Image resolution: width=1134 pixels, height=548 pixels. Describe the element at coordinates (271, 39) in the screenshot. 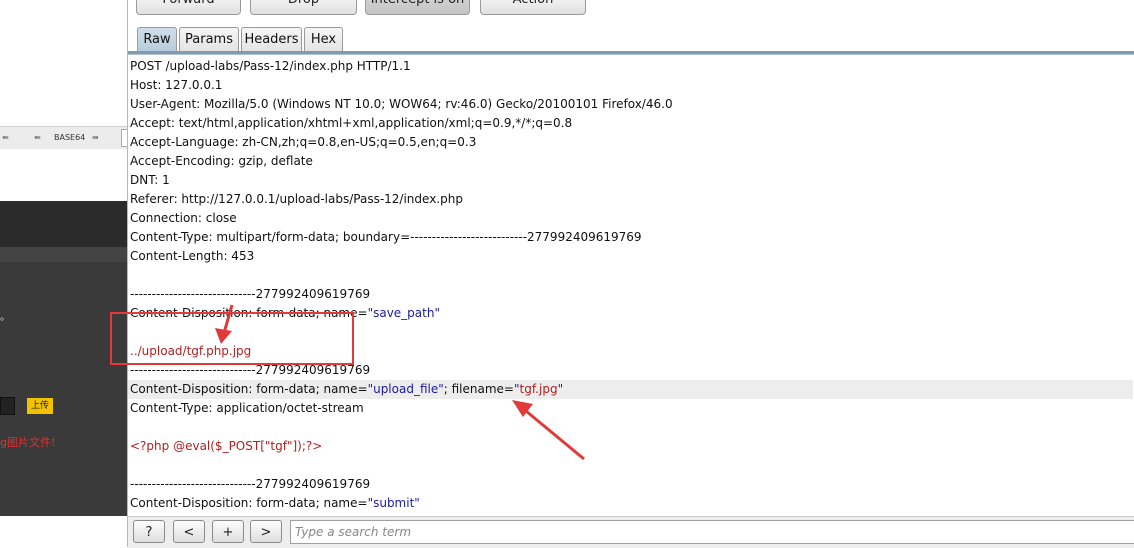

I see `tab-headers: Headers` at that location.